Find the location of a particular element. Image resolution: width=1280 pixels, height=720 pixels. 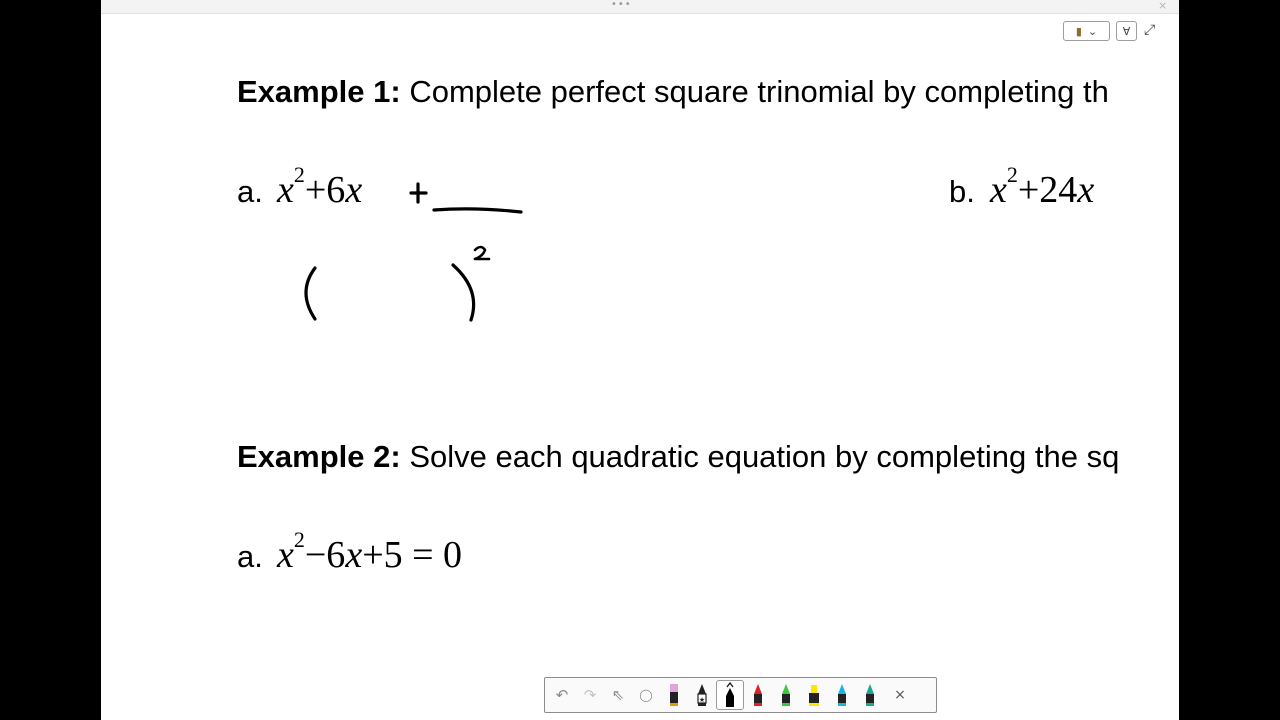

example1-a-expression: x2+6x is located at coordinates (320, 187).